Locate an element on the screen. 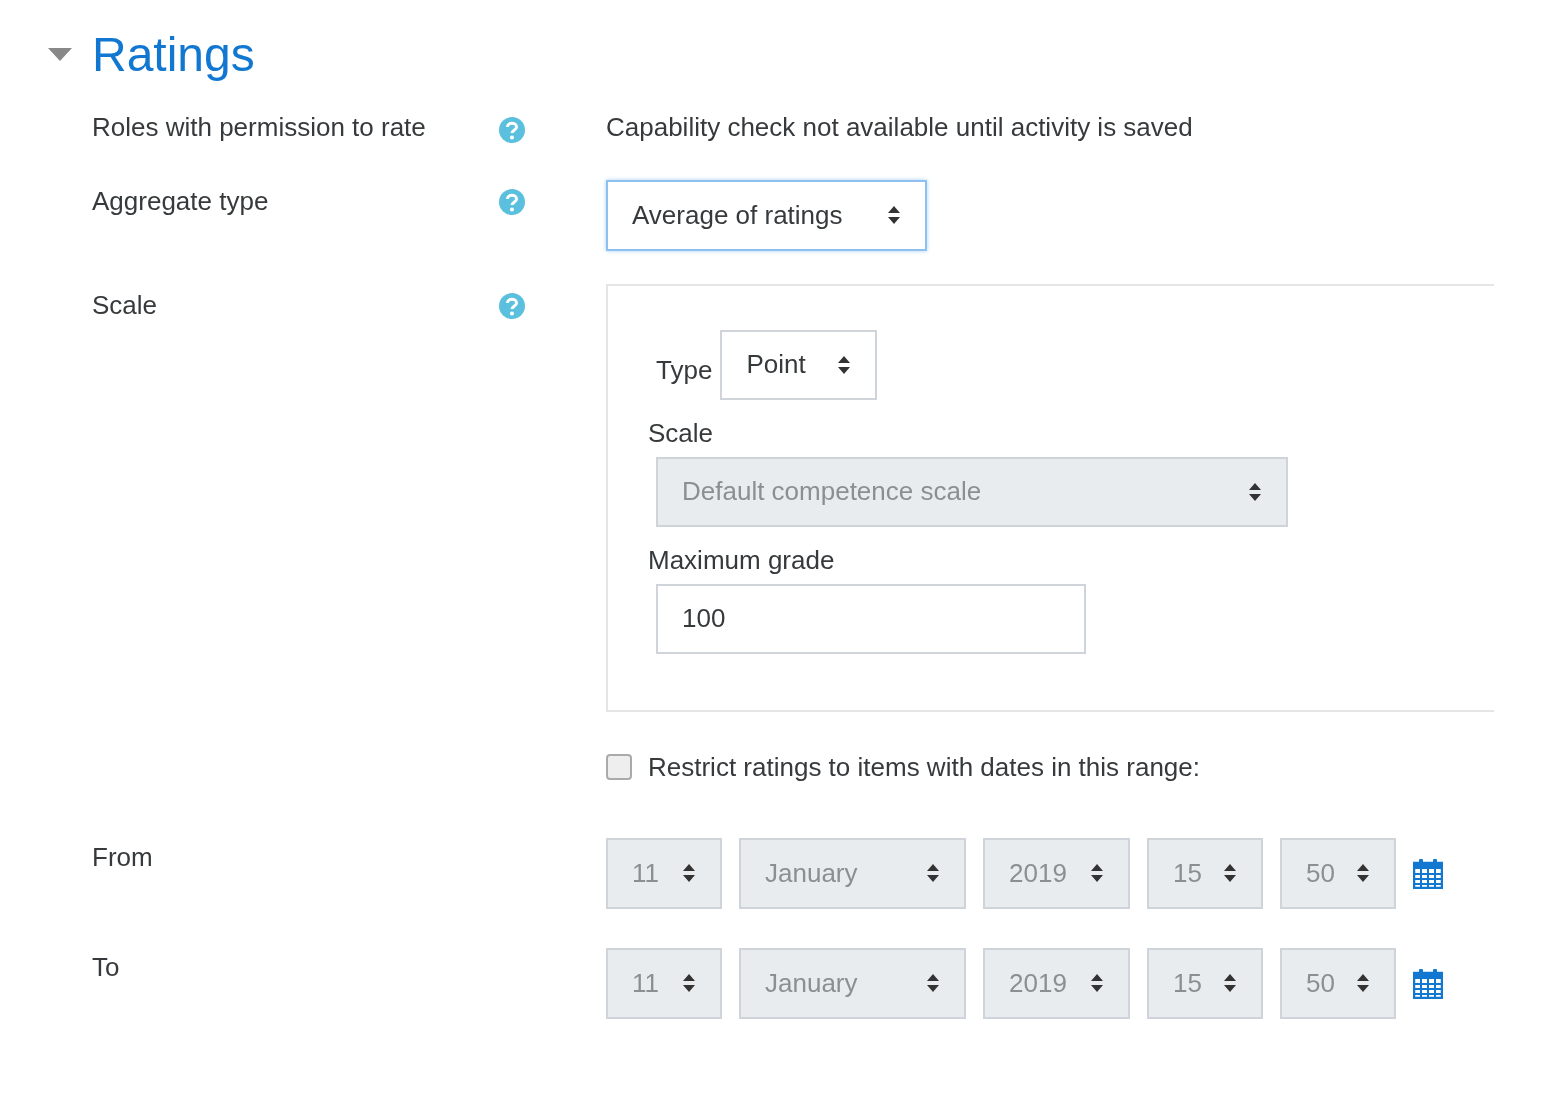  select-dropdown: Point is located at coordinates (799, 364).